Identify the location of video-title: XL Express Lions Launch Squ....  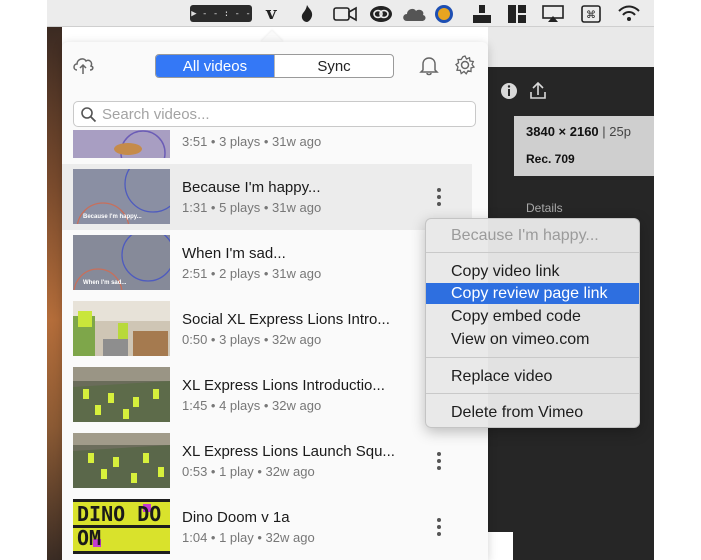
(288, 451).